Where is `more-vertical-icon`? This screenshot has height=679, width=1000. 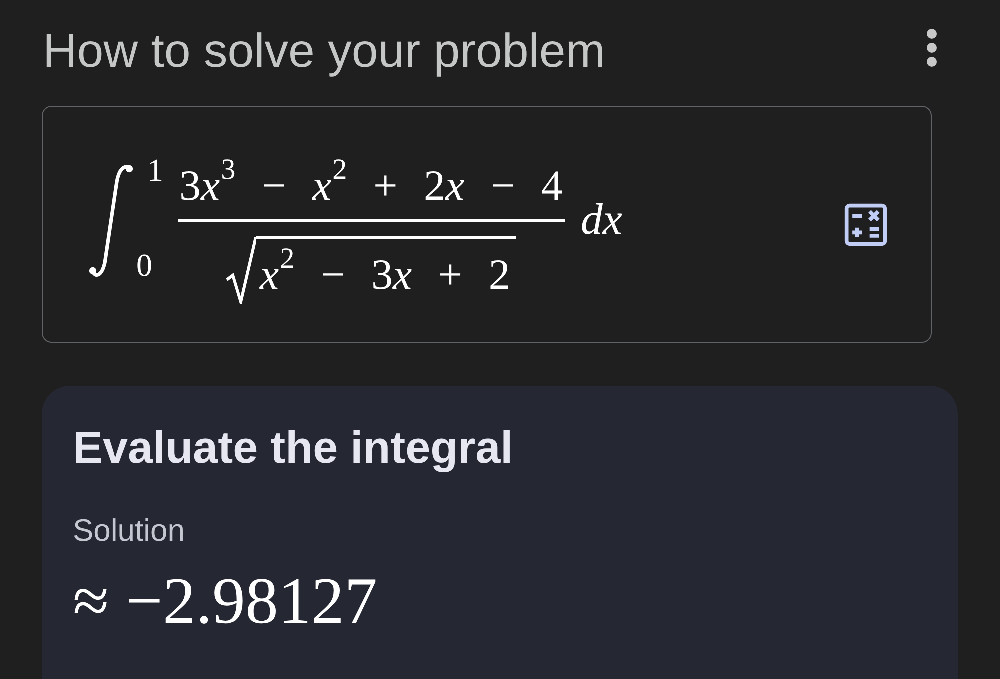 more-vertical-icon is located at coordinates (932, 48).